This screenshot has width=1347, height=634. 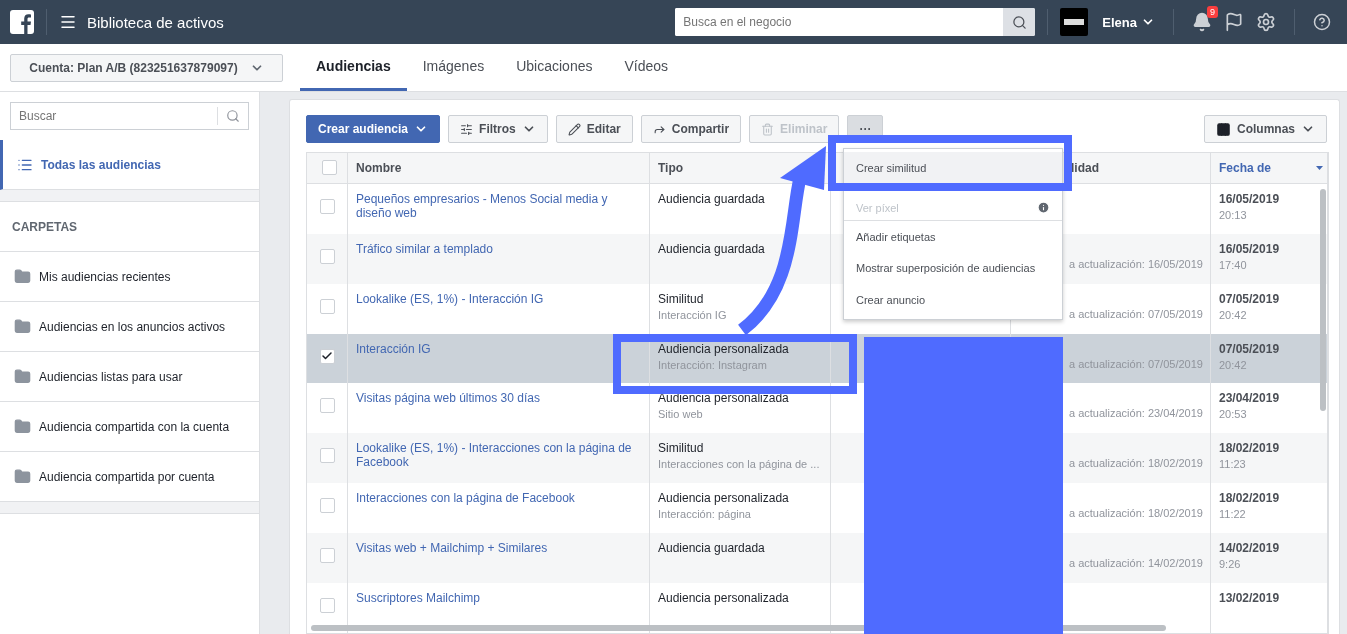 What do you see at coordinates (693, 314) in the screenshot?
I see `subtype-text: Interacción IG` at bounding box center [693, 314].